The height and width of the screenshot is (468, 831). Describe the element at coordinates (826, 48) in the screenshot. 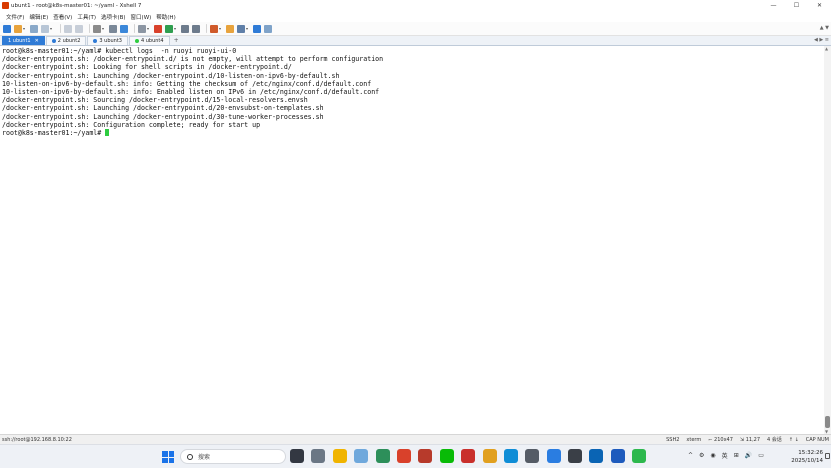

I see `scroll-up-icon: ▲` at that location.